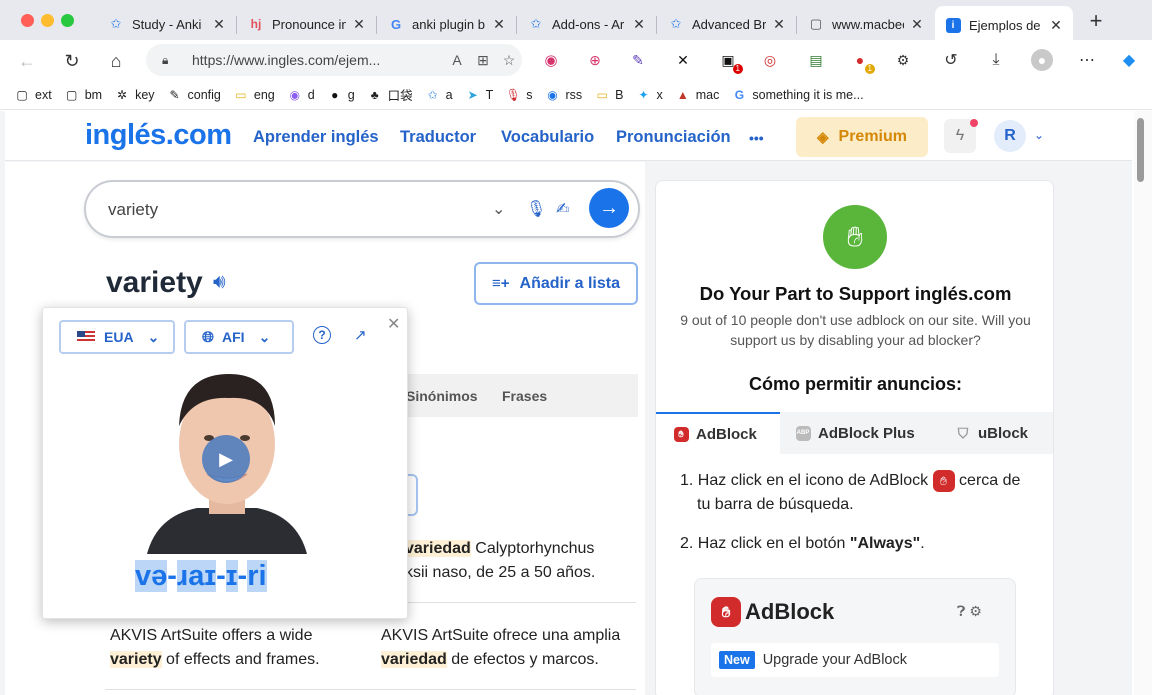  Describe the element at coordinates (697, 95) in the screenshot. I see `bookmark-mac: ▲ mac` at that location.